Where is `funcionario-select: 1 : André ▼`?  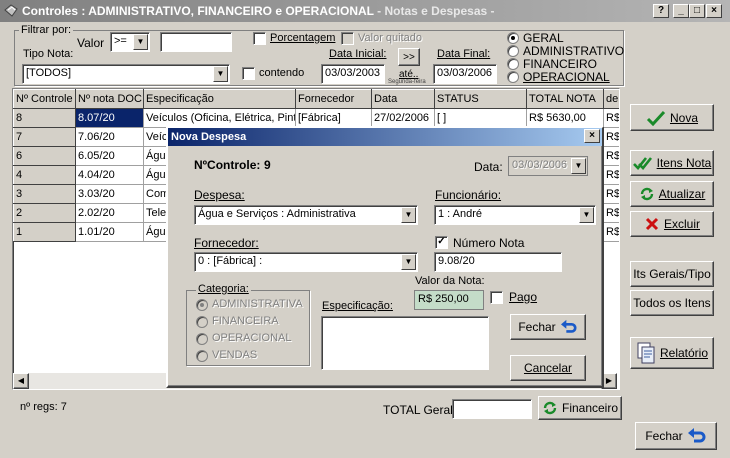 funcionario-select: 1 : André ▼ is located at coordinates (515, 215).